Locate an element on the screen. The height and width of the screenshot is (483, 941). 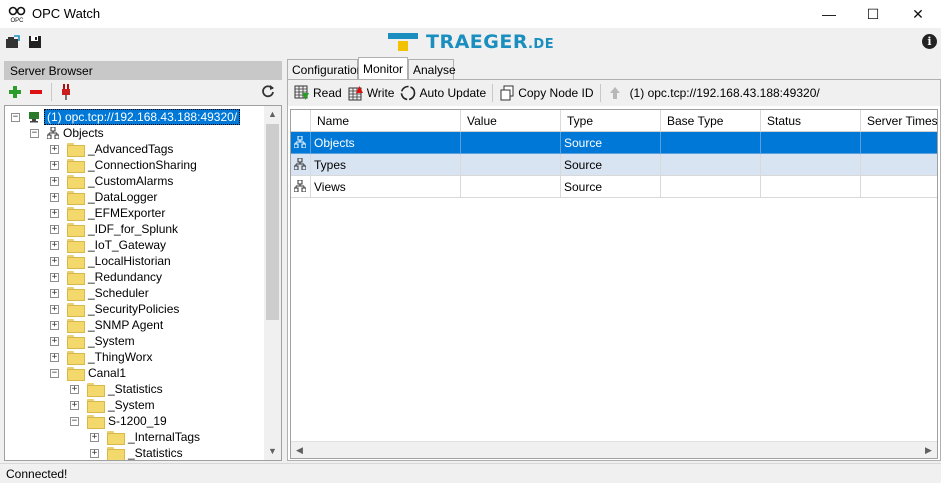
tree-node: + _SNMP Agent is located at coordinates (106, 325).